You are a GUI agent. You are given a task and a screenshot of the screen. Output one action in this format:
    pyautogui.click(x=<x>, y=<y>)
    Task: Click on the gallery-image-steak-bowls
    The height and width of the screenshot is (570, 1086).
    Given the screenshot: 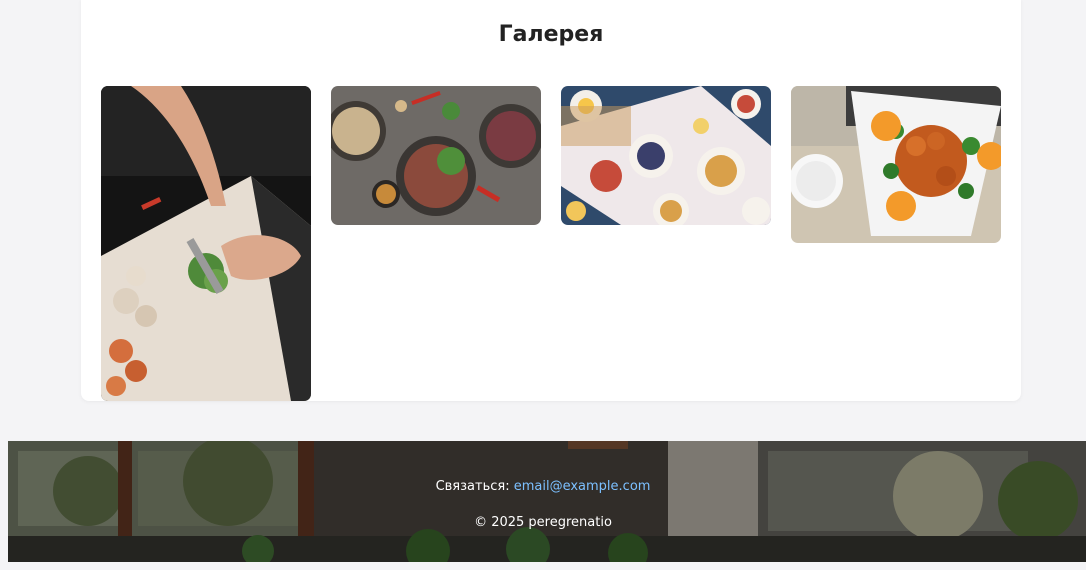 What is the action you would take?
    pyautogui.click(x=436, y=155)
    